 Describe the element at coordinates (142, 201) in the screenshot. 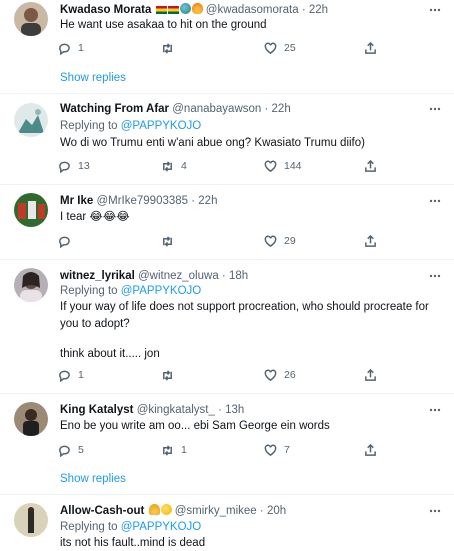

I see `handle: @MrIke79903385` at that location.